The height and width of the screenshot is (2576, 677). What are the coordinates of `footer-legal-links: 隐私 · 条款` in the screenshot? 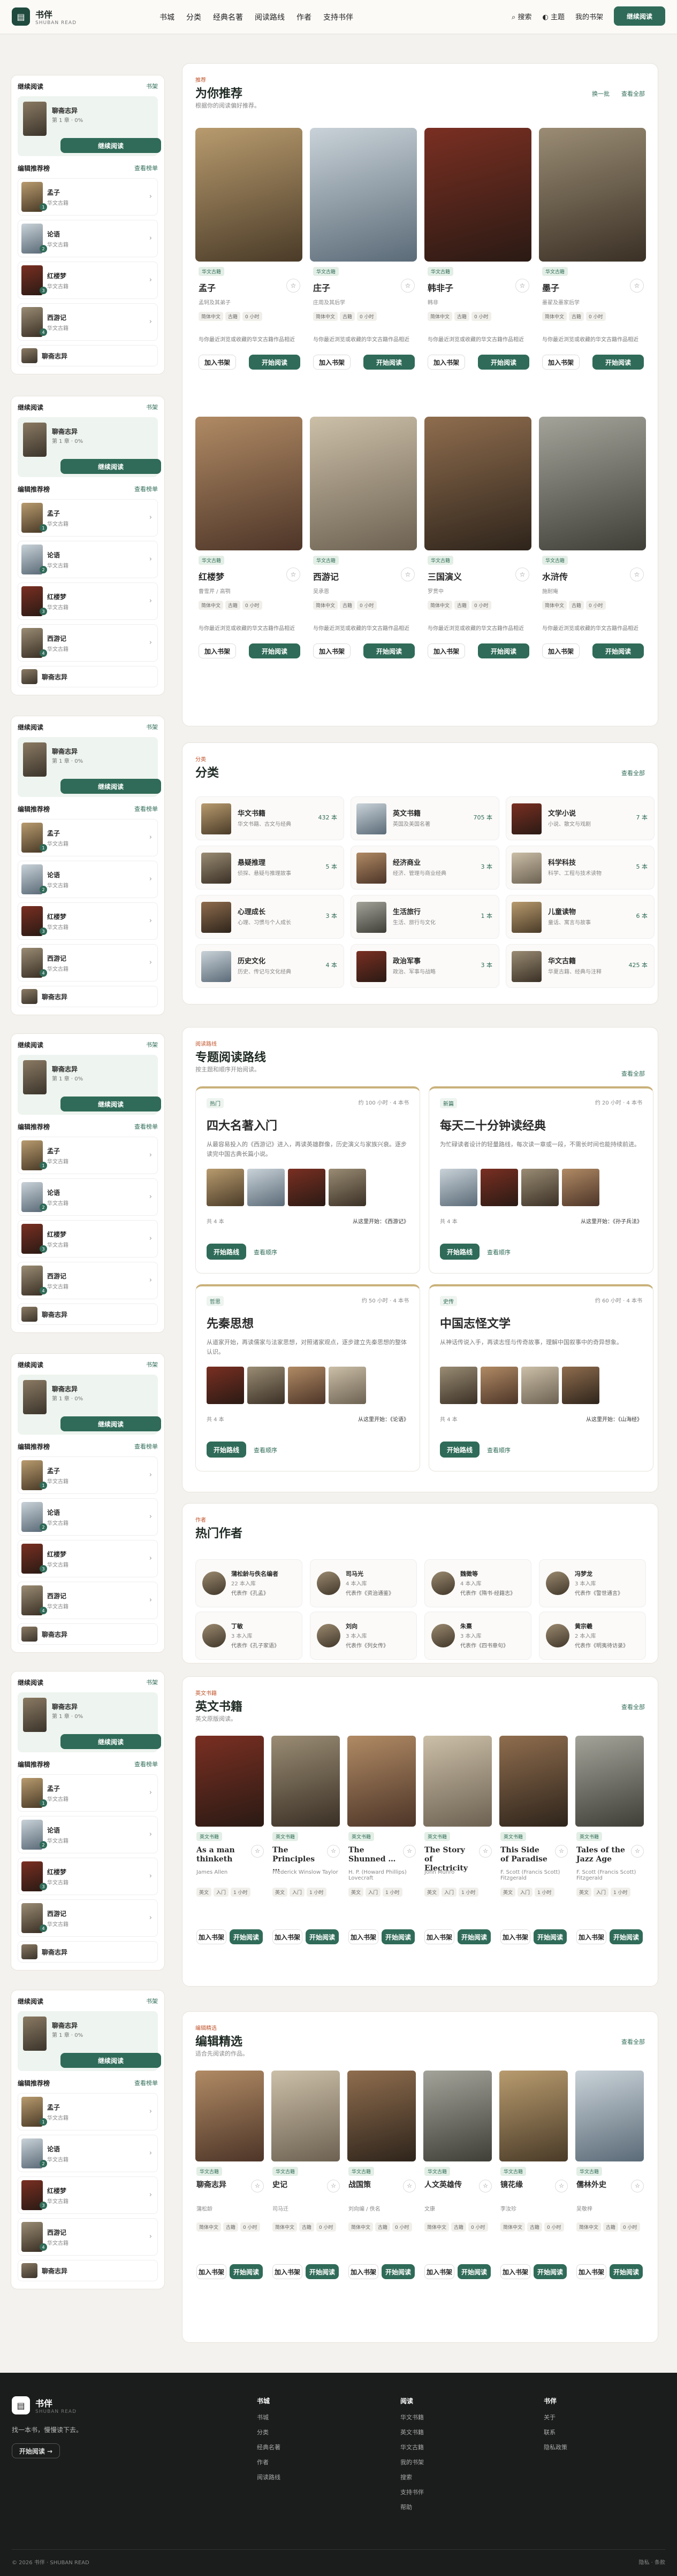 It's located at (651, 2562).